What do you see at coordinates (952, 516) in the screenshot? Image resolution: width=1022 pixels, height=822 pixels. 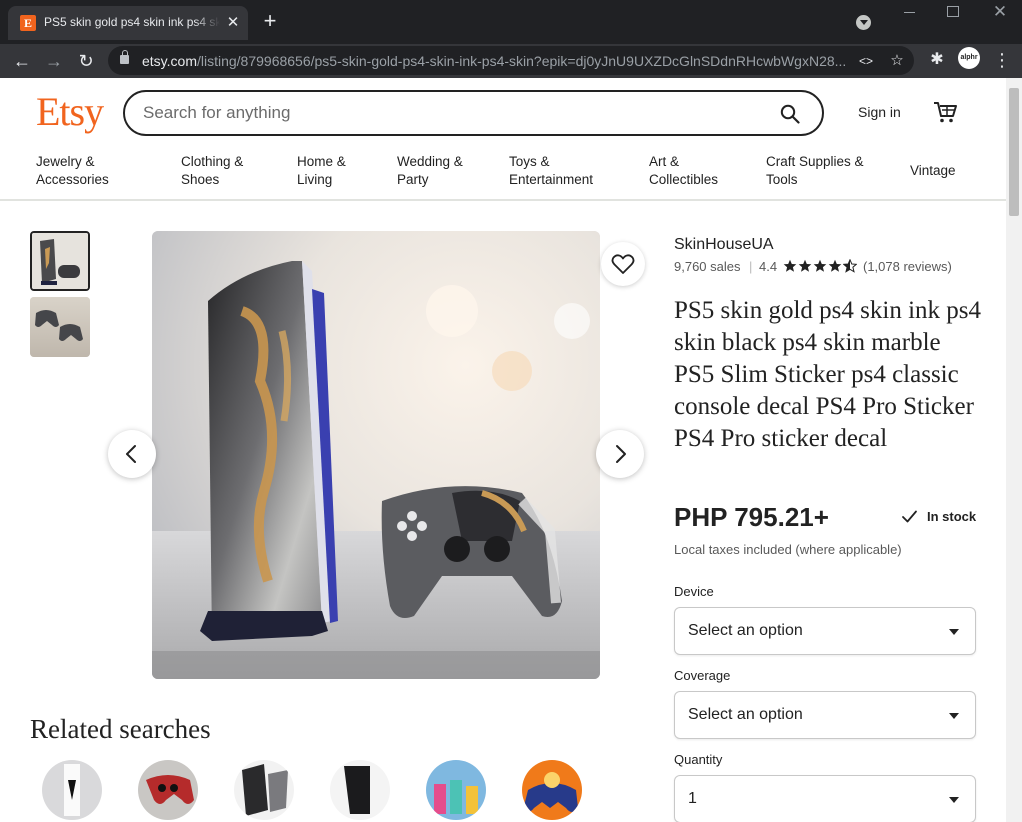 I see `stock-label: In stock` at bounding box center [952, 516].